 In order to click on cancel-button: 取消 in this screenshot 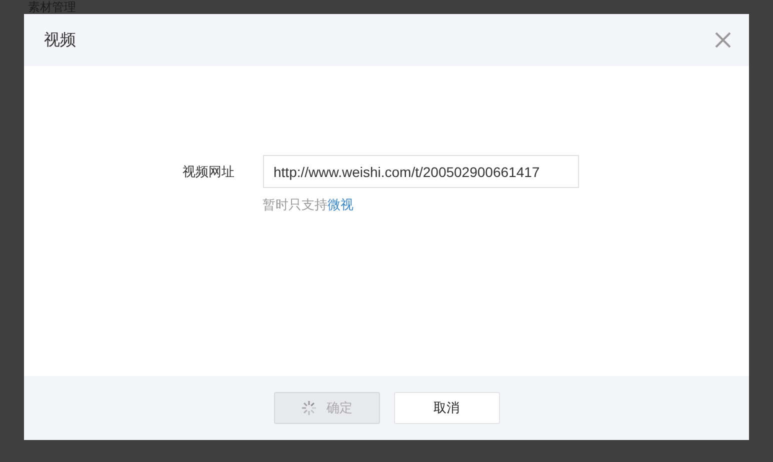, I will do `click(447, 408)`.